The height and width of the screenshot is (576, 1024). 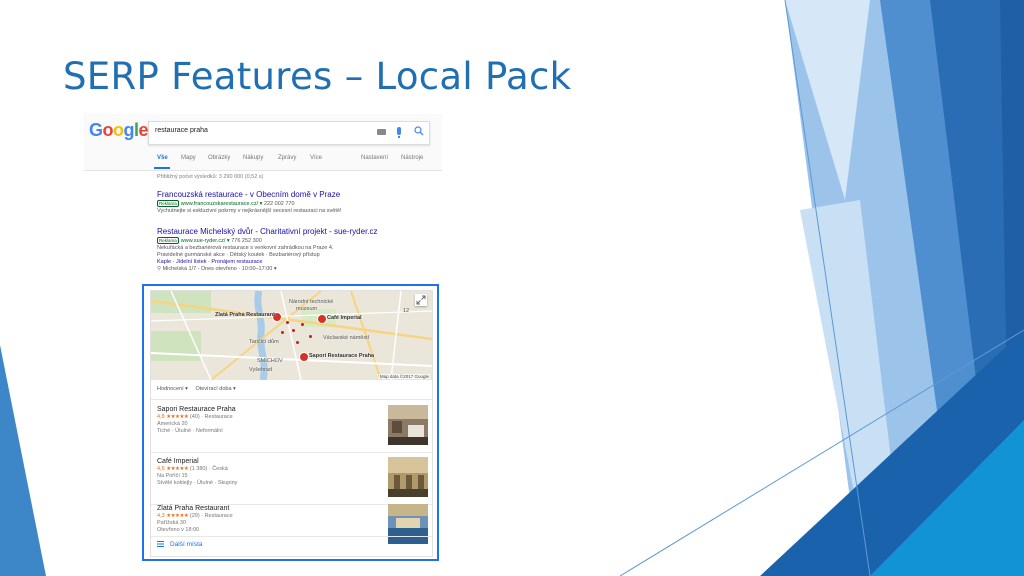 I want to click on mic-icon, so click(x=399, y=132).